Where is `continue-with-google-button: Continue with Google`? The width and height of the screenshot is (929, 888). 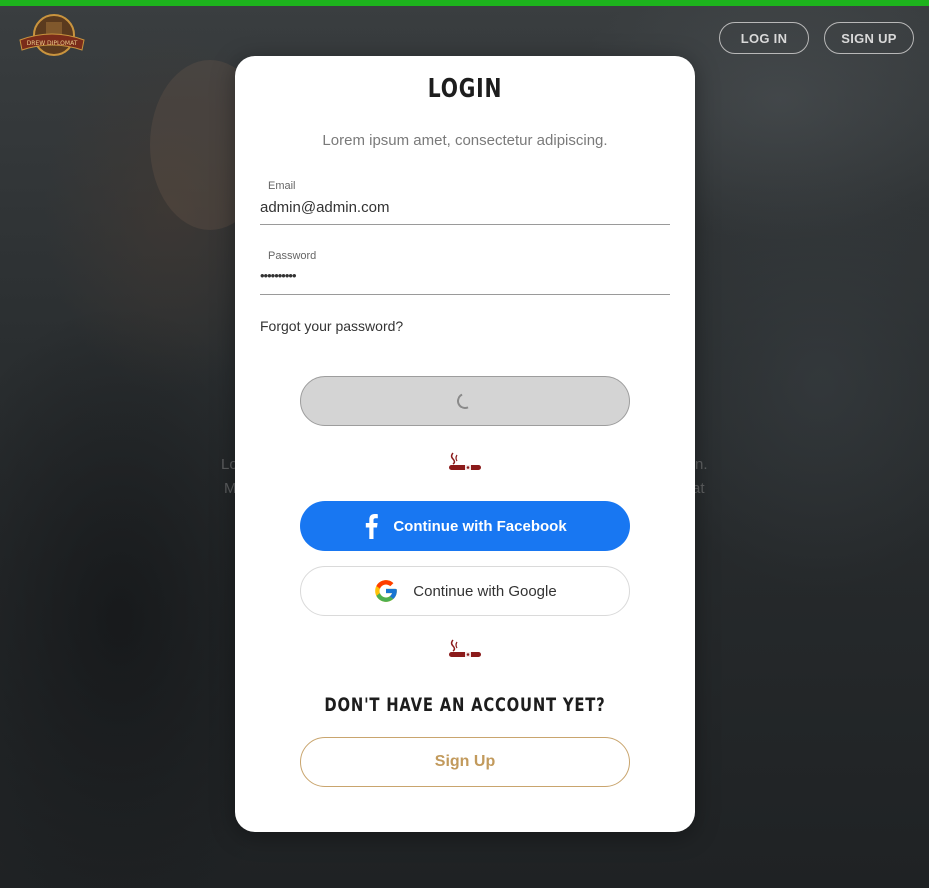 continue-with-google-button: Continue with Google is located at coordinates (465, 591).